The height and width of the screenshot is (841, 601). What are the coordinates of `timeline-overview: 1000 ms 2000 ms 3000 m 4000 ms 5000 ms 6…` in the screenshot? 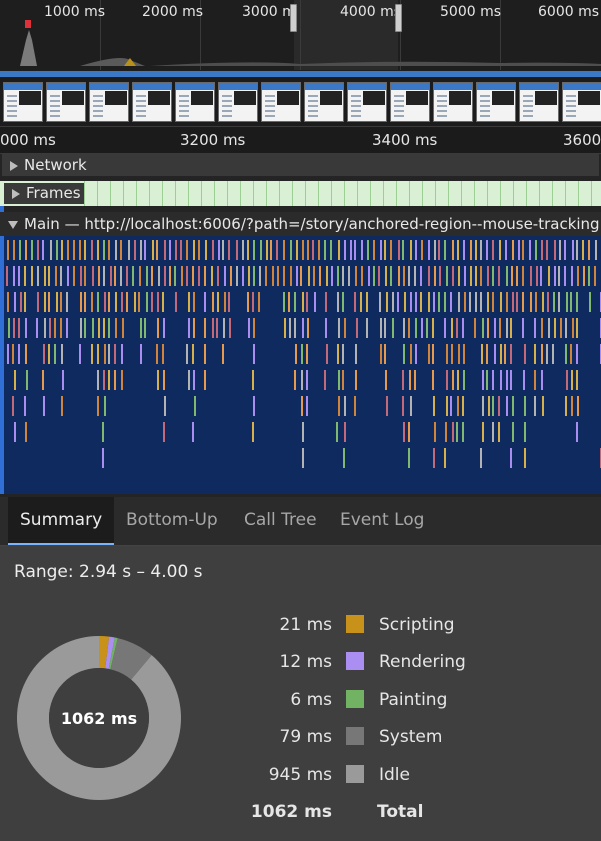 It's located at (300, 39).